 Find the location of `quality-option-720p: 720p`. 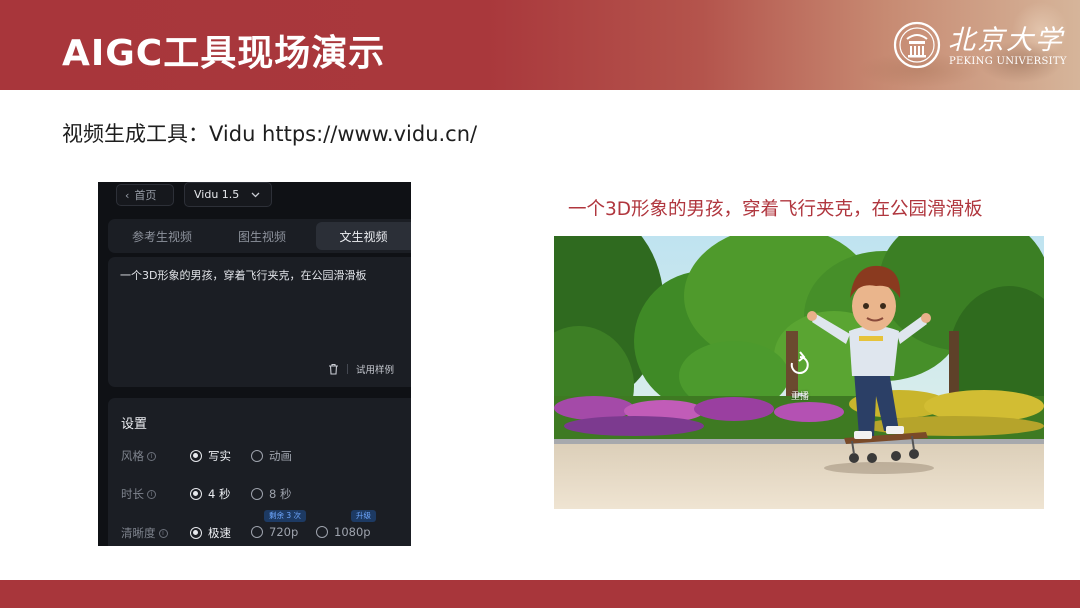

quality-option-720p: 720p is located at coordinates (274, 532).